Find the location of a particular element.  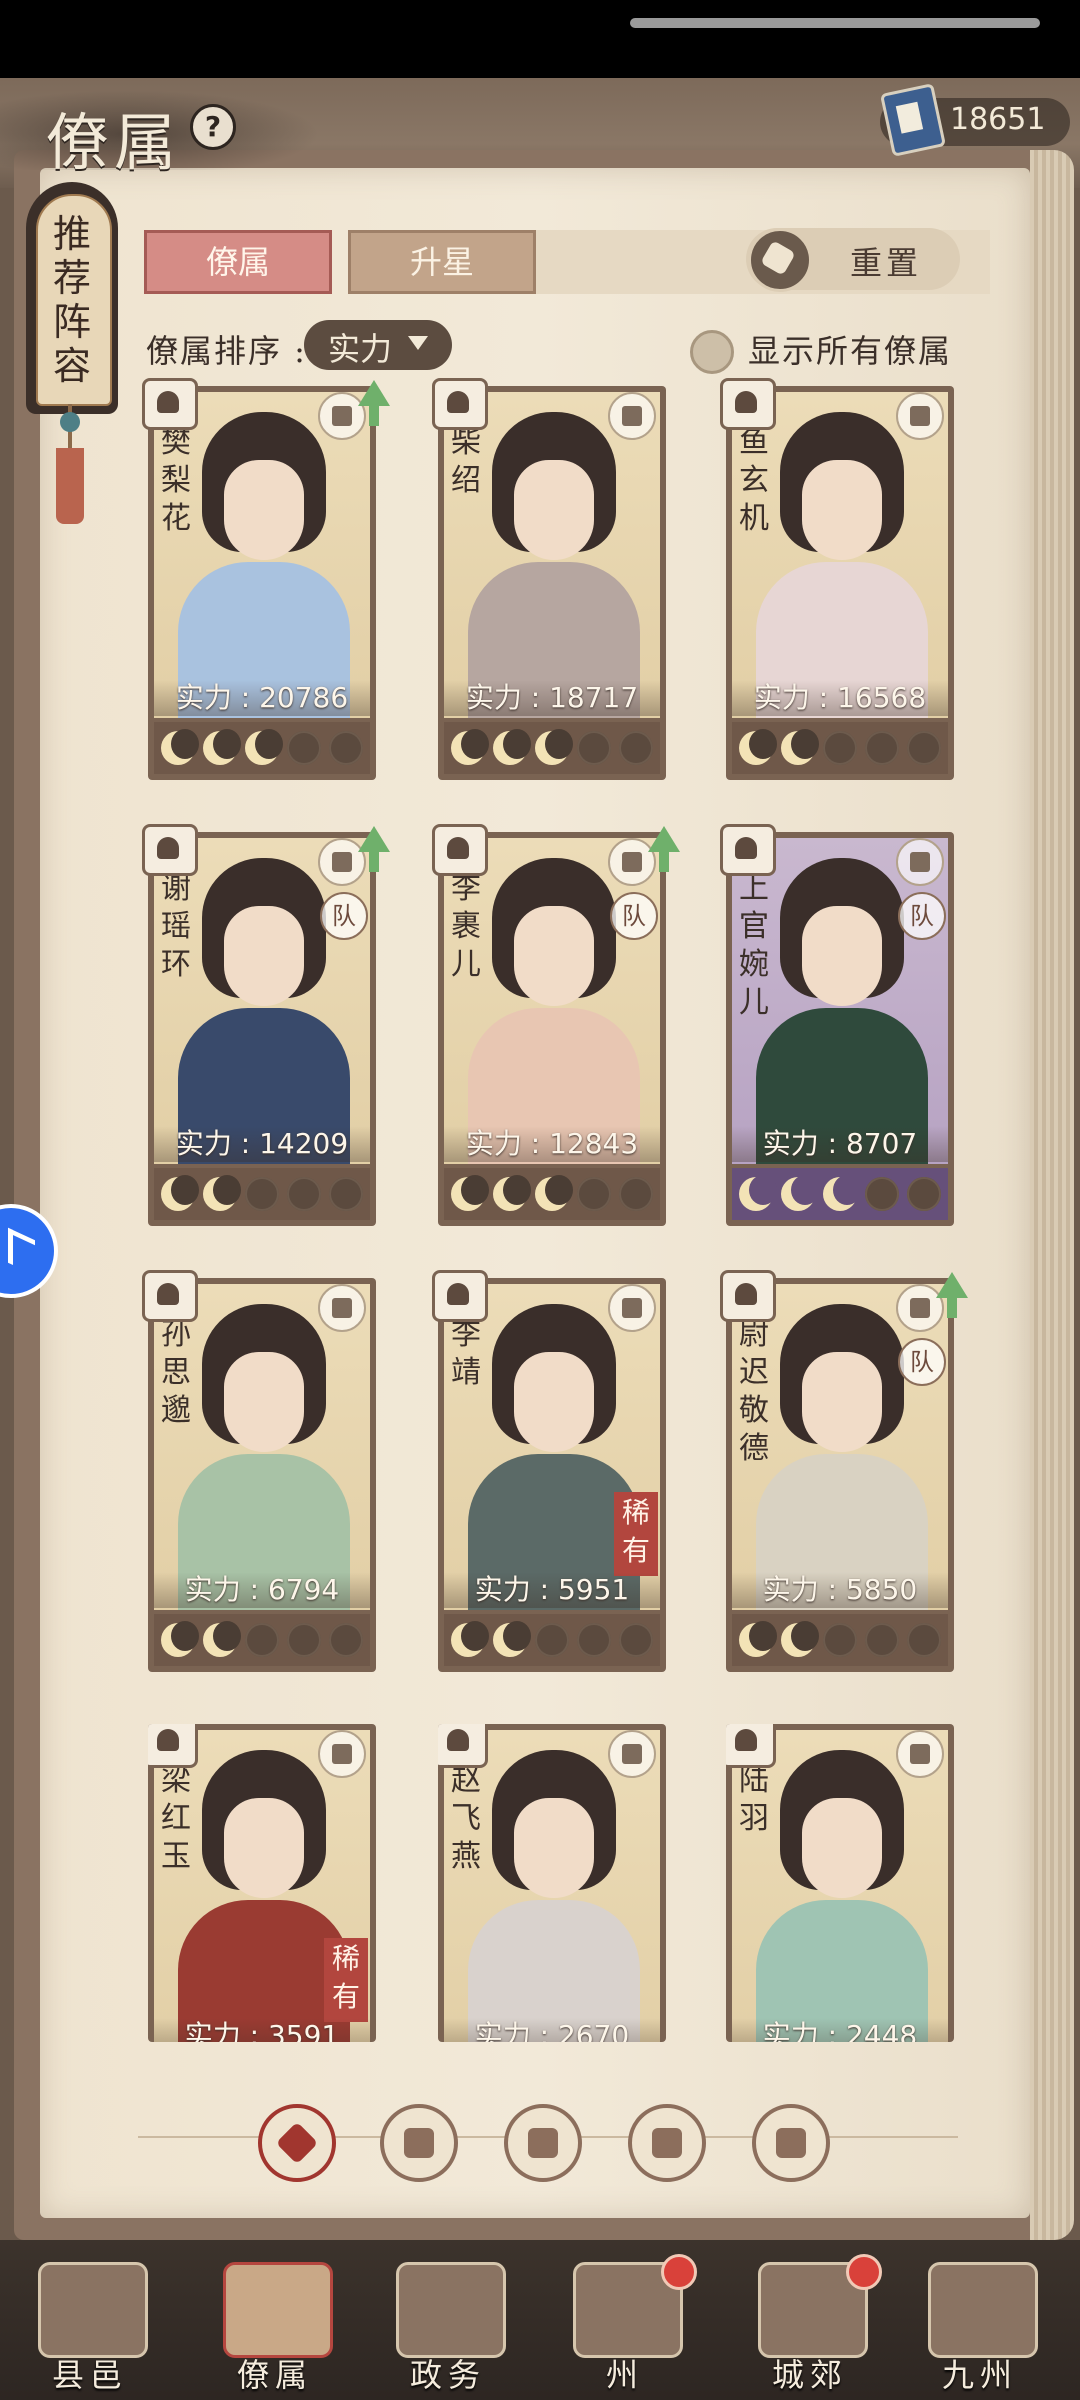

subordinate-card: 孙思邈 实力 : 6794 is located at coordinates (259, 1471).